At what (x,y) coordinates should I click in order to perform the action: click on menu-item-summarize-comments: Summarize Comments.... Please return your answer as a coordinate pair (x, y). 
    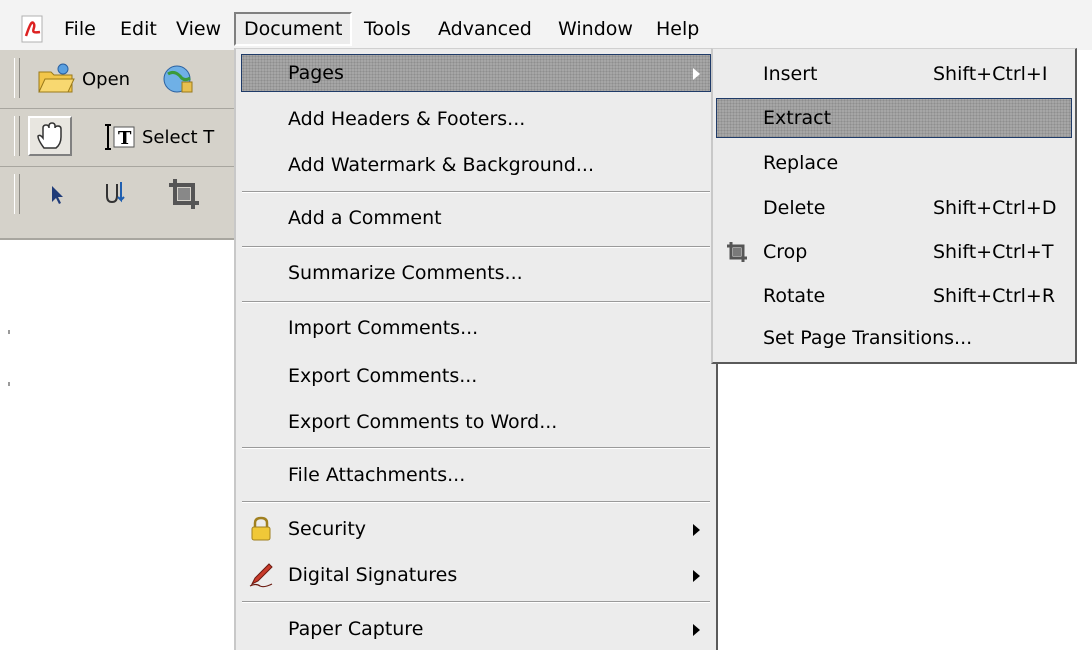
    Looking at the image, I should click on (476, 273).